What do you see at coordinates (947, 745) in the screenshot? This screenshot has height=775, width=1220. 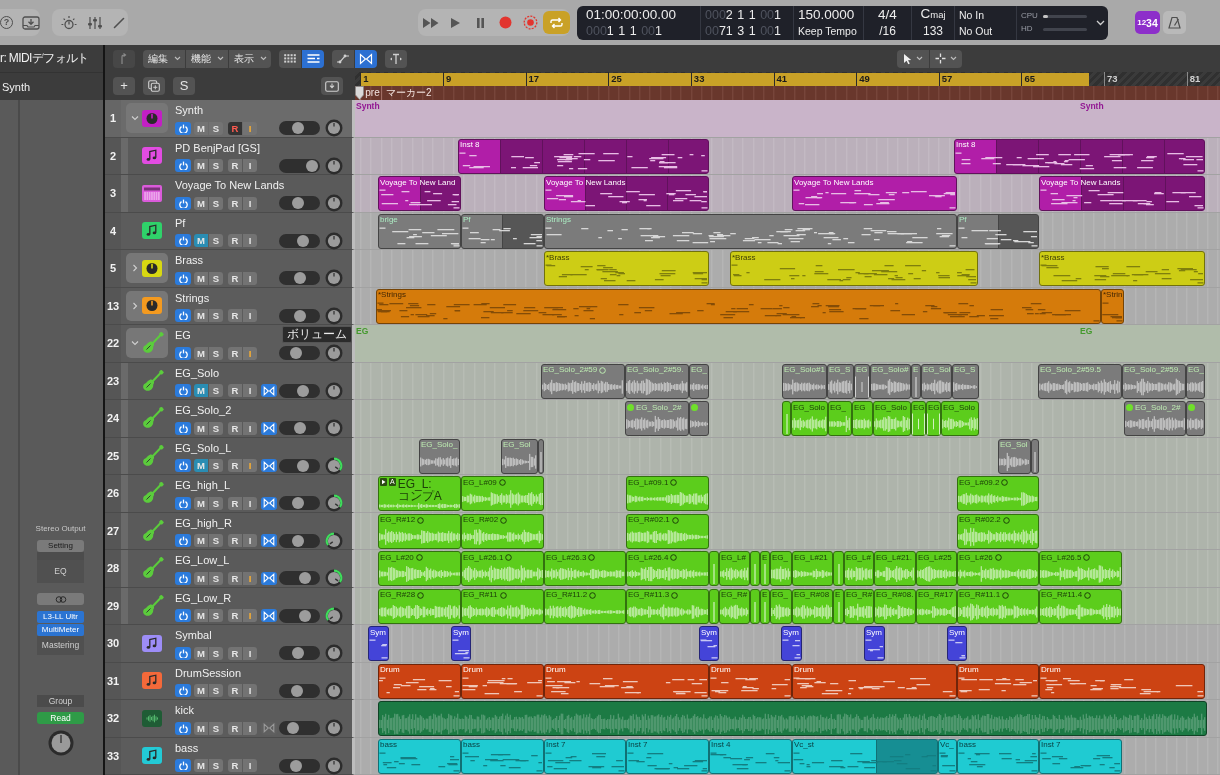 I see `region-label: Vc_` at bounding box center [947, 745].